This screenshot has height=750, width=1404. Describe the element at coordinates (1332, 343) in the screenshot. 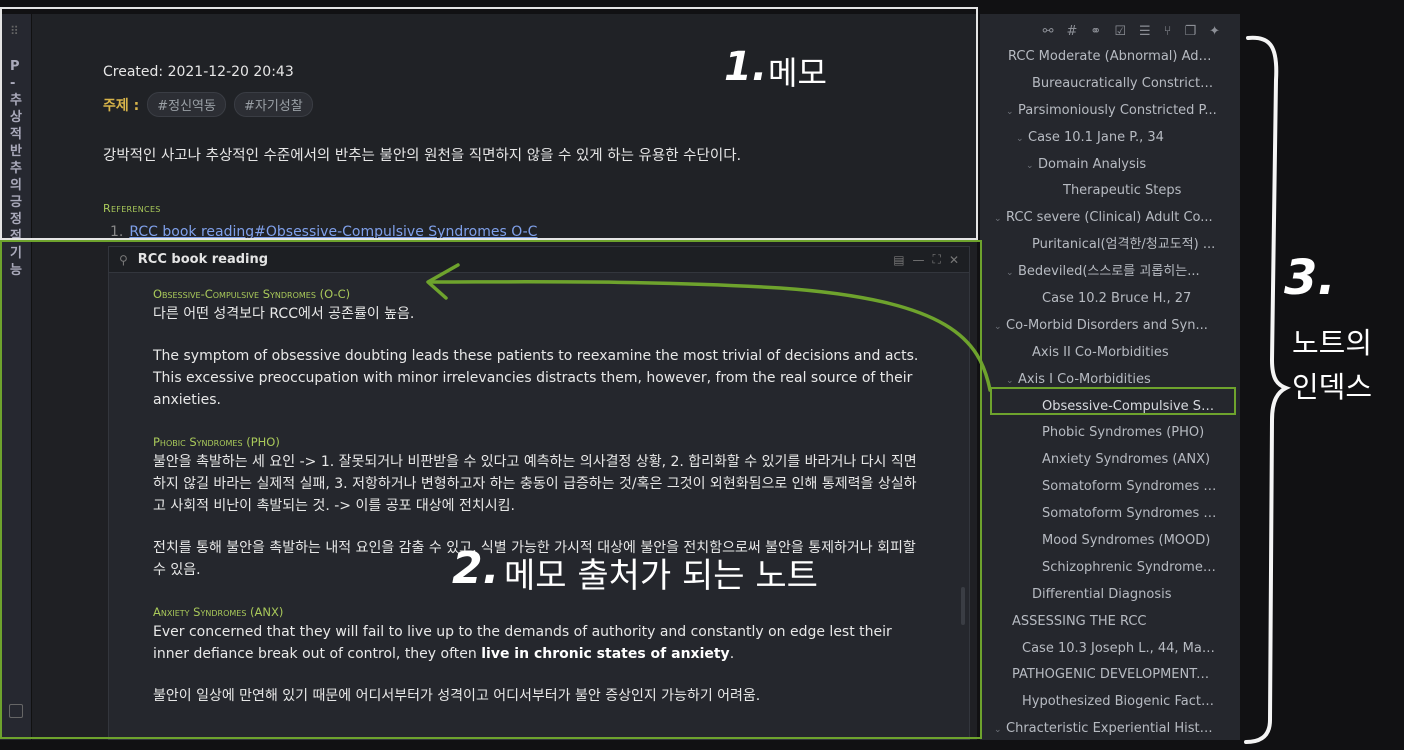

I see `annotation-3-text-line1: 노트의` at that location.